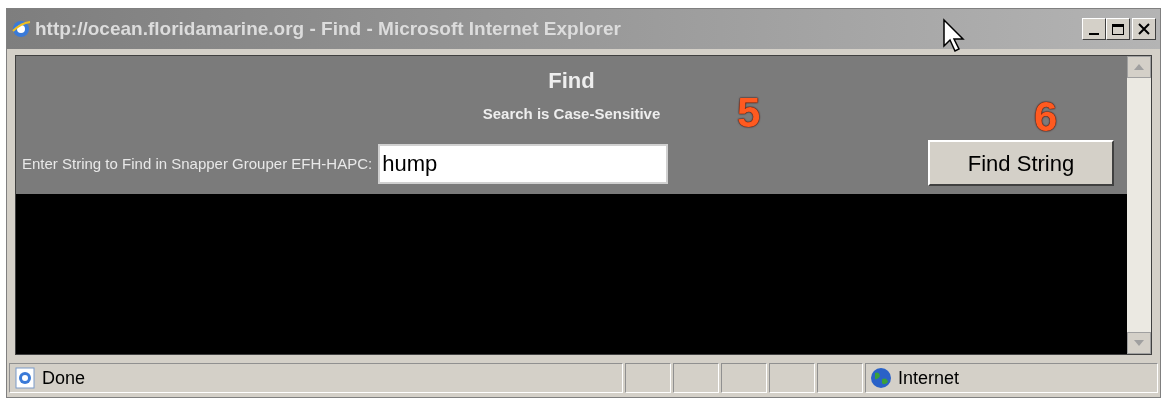 The width and height of the screenshot is (1167, 402). I want to click on callout-number: 6, so click(1046, 117).